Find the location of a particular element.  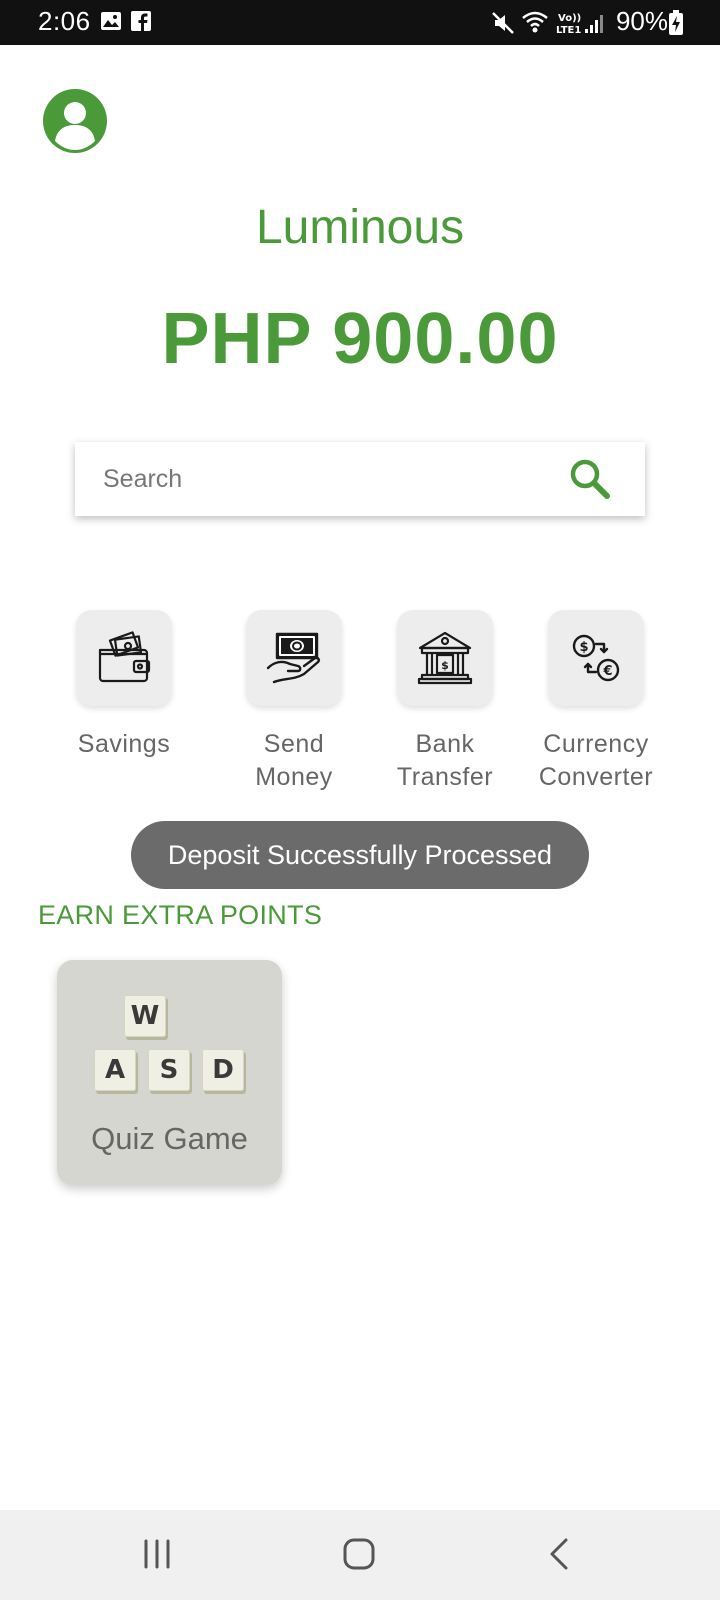

wifi-icon is located at coordinates (535, 24).